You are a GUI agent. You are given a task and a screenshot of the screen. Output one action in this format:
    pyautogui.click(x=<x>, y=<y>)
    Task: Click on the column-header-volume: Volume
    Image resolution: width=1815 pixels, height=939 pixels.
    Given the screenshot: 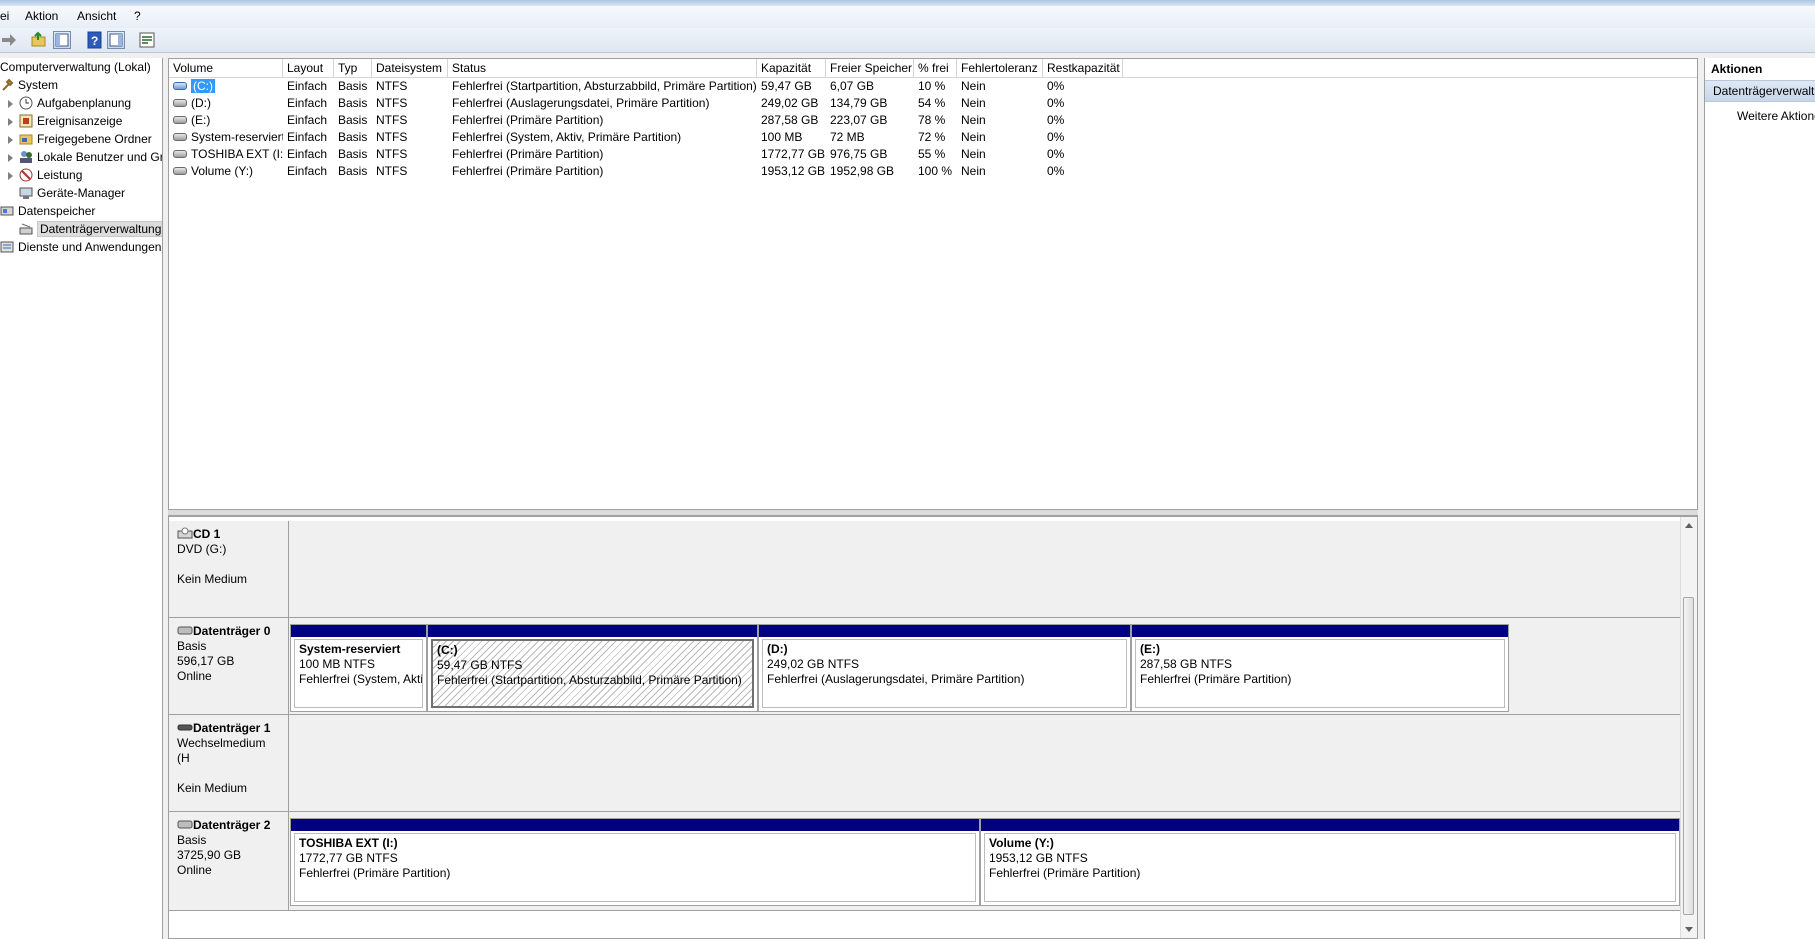 What is the action you would take?
    pyautogui.click(x=226, y=68)
    